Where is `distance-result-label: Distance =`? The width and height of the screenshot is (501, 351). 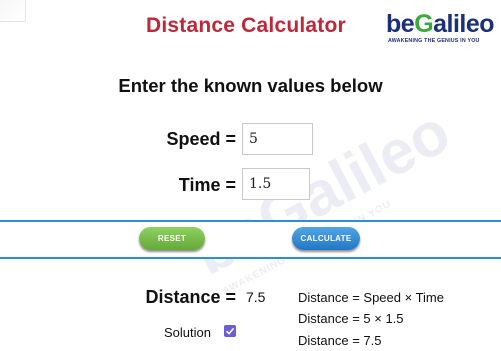
distance-result-label: Distance = is located at coordinates (190, 297).